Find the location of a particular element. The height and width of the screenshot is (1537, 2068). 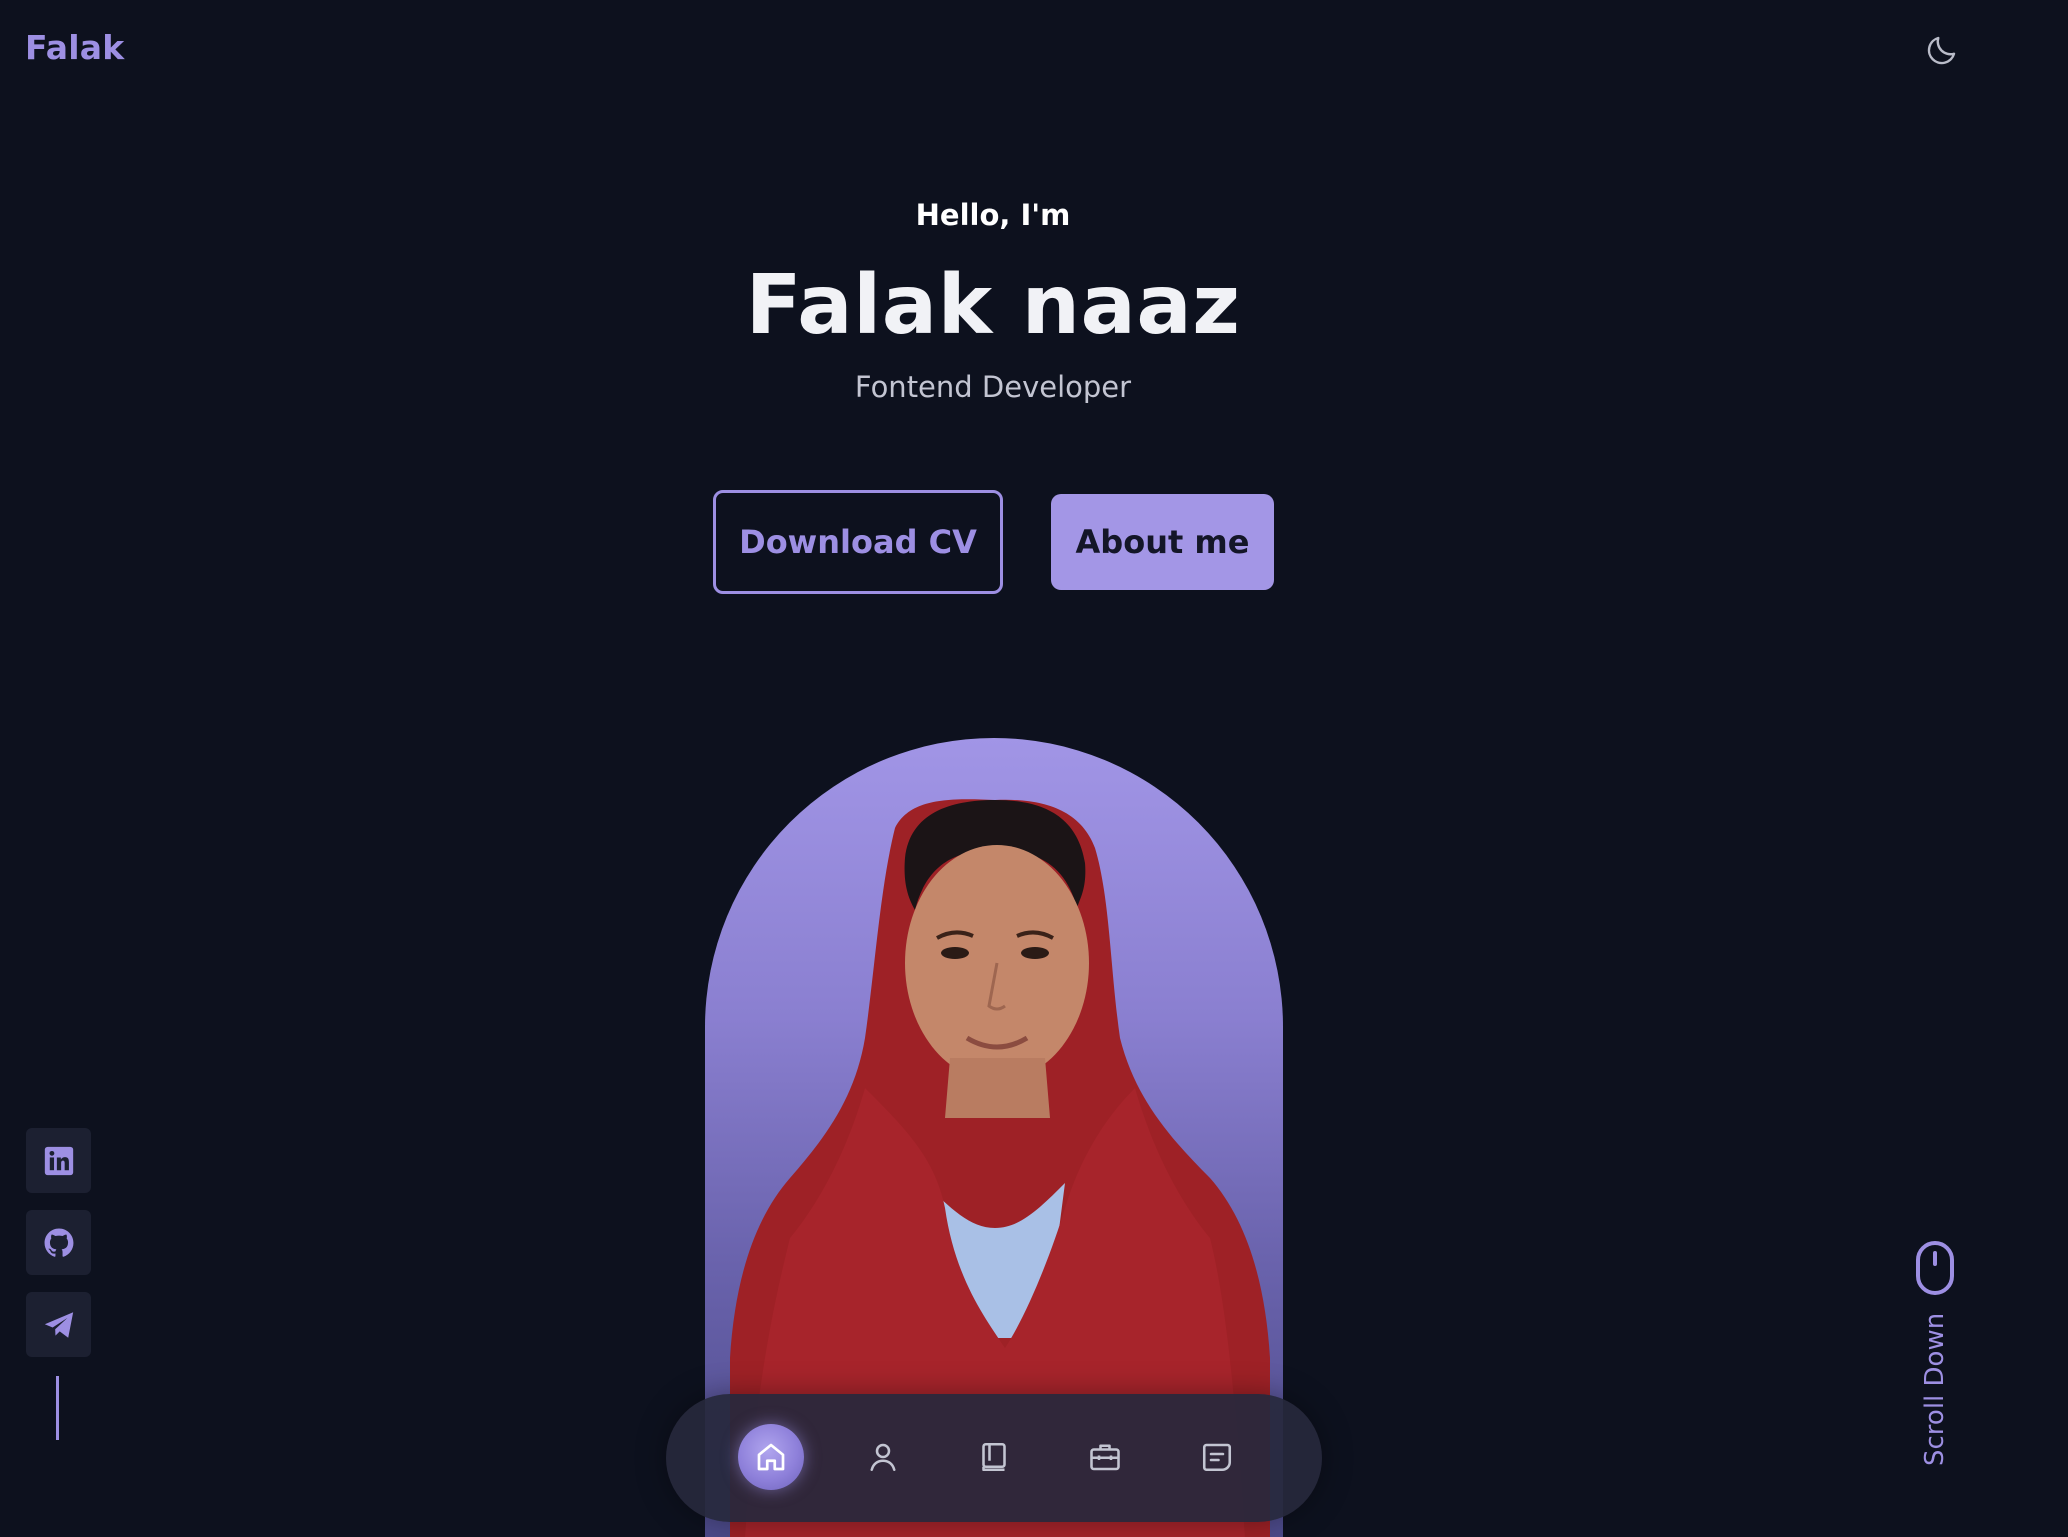

github-link is located at coordinates (58, 1242).